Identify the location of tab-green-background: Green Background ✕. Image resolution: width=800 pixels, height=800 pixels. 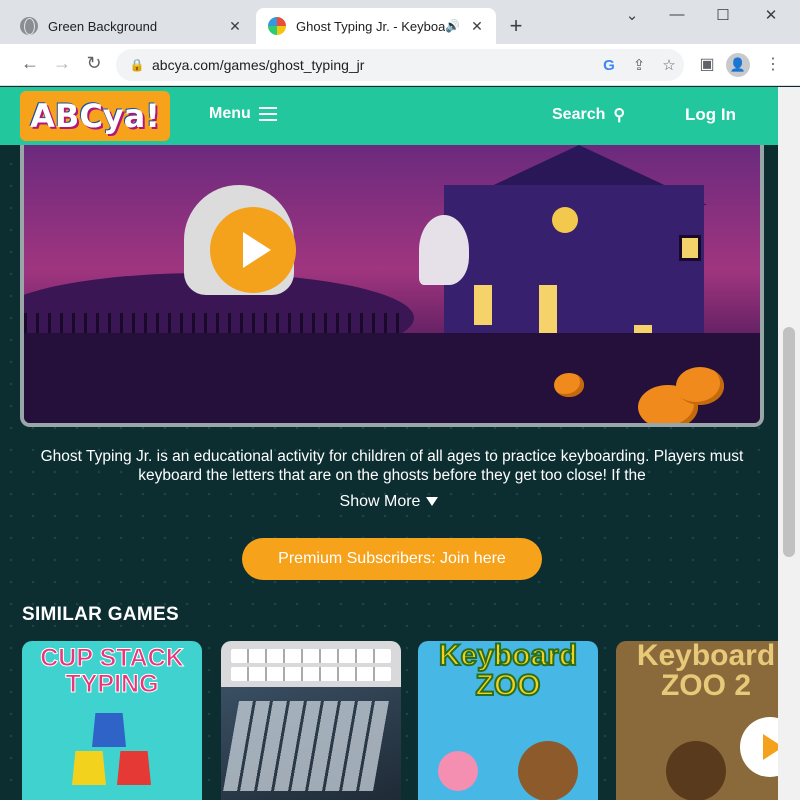
(131, 26).